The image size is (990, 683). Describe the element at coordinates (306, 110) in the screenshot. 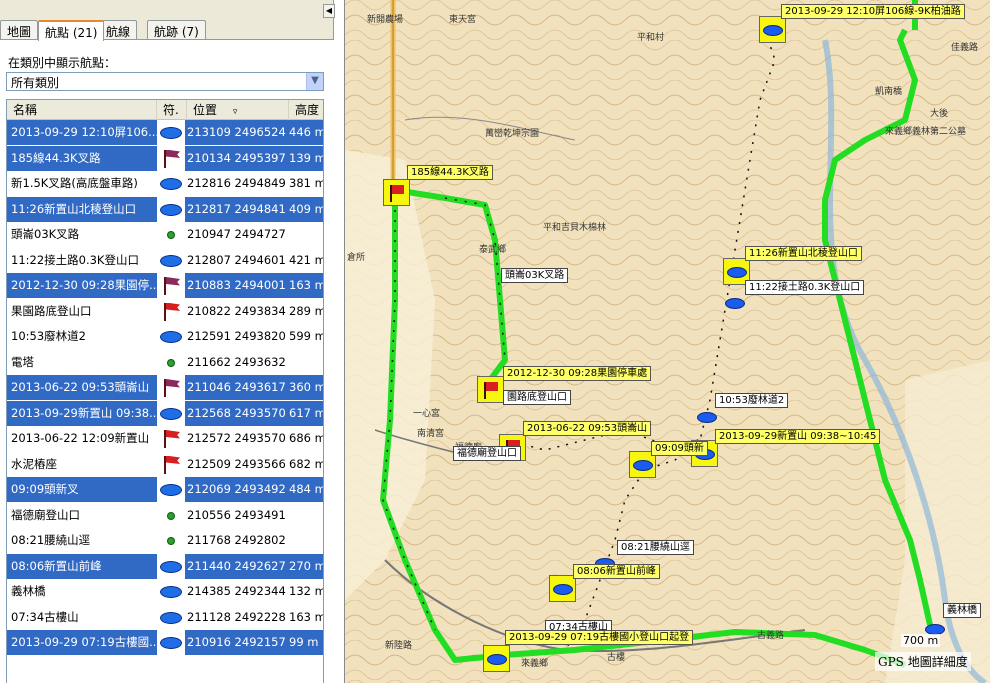

I see `column-header-altitude: 高度` at that location.